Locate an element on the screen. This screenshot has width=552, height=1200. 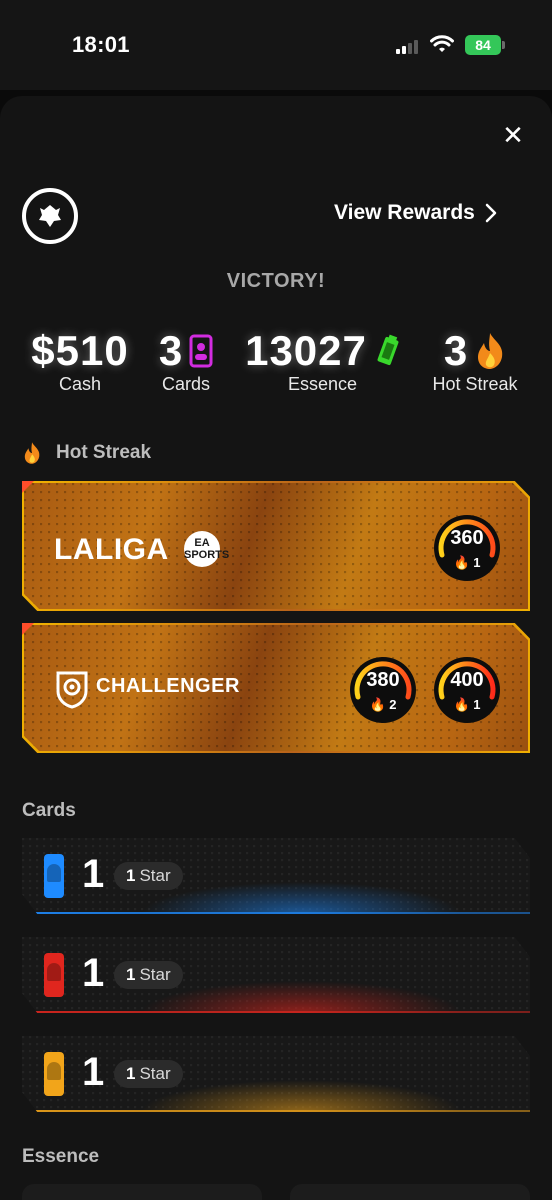
view-rewards-button: View Rewards is located at coordinates (415, 213).